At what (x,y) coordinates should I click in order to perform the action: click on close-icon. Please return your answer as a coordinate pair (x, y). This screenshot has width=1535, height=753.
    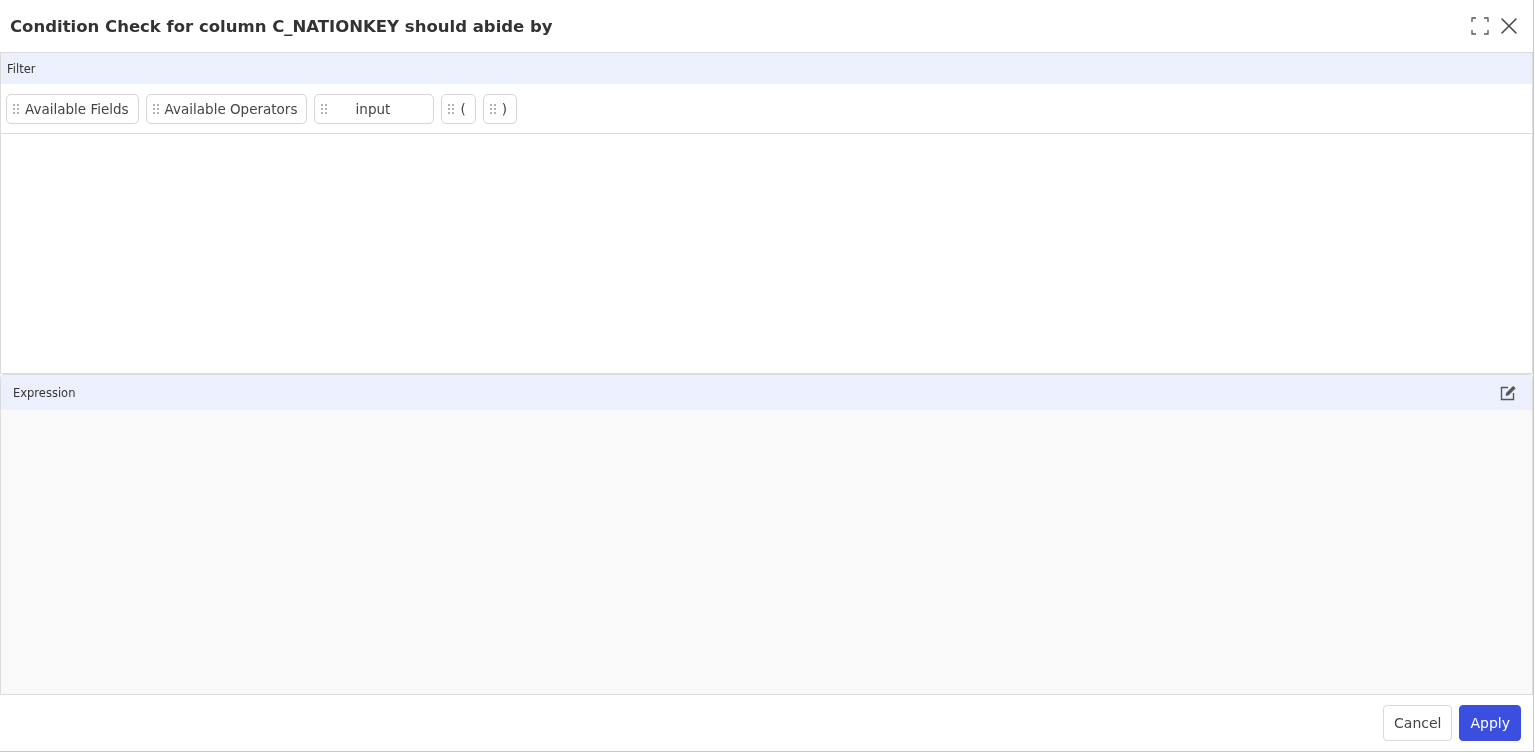
    Looking at the image, I should click on (1509, 26).